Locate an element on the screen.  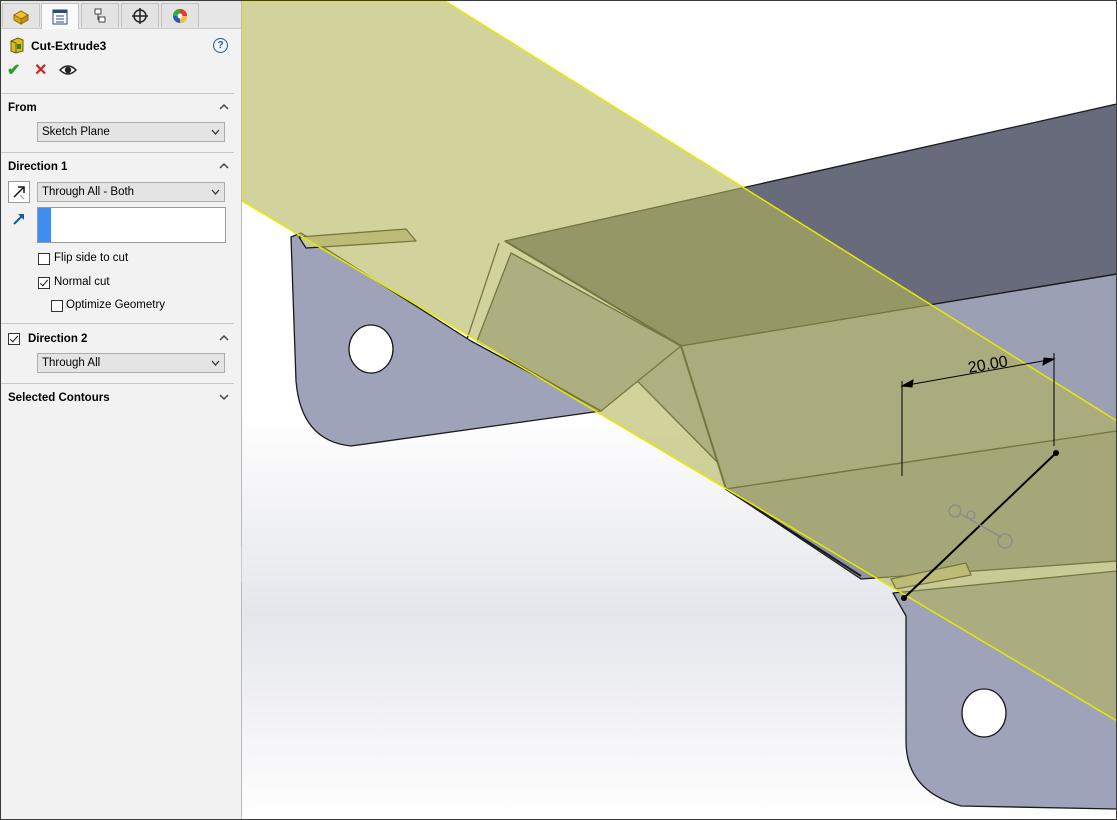
from-end-condition-select: Sketch Plane is located at coordinates (131, 132).